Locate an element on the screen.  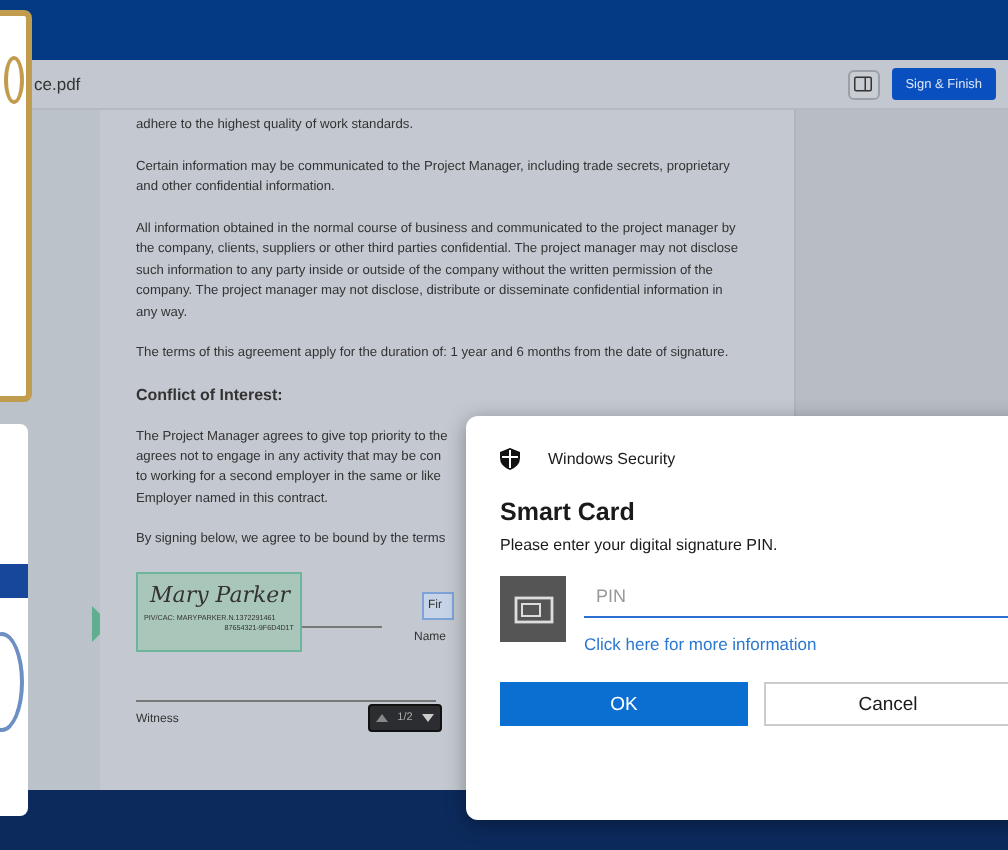
dialog-title: Smart Card is located at coordinates (568, 512).